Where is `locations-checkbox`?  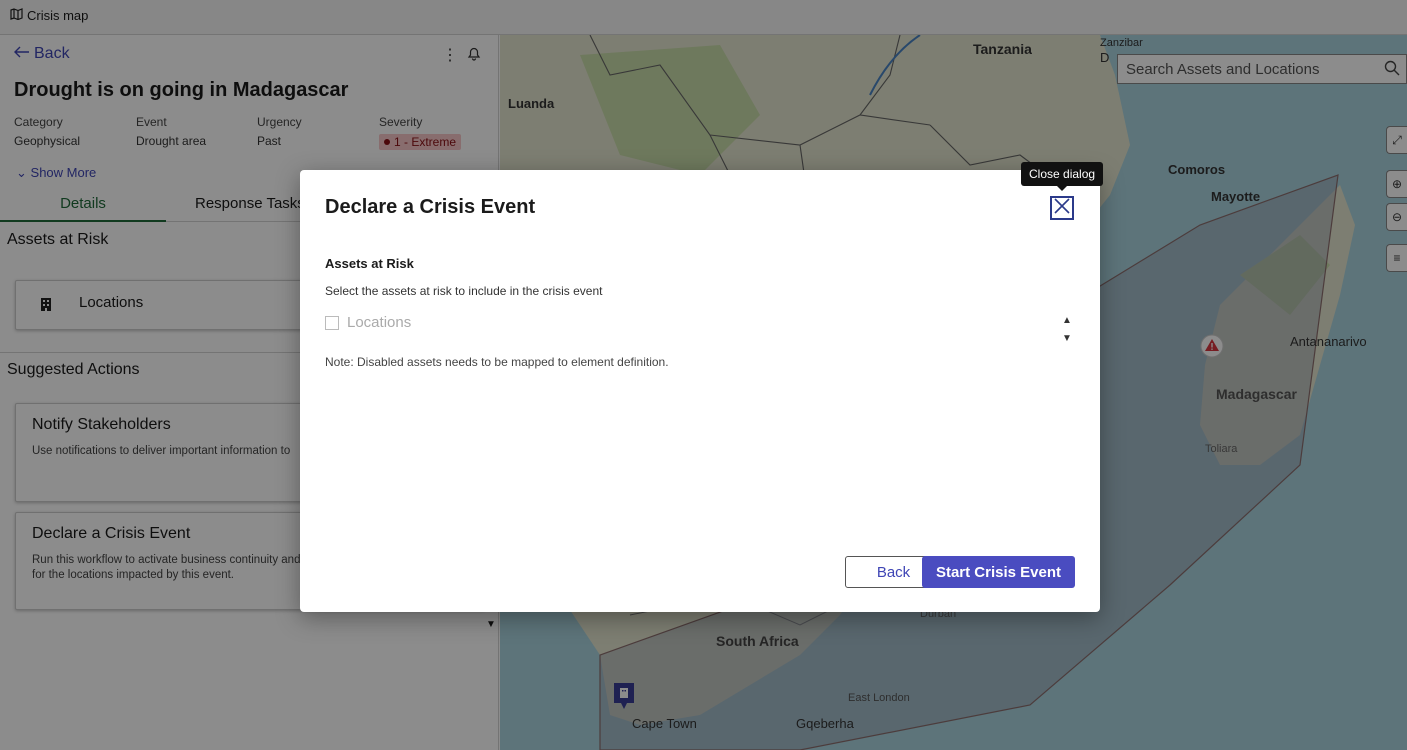 locations-checkbox is located at coordinates (332, 322).